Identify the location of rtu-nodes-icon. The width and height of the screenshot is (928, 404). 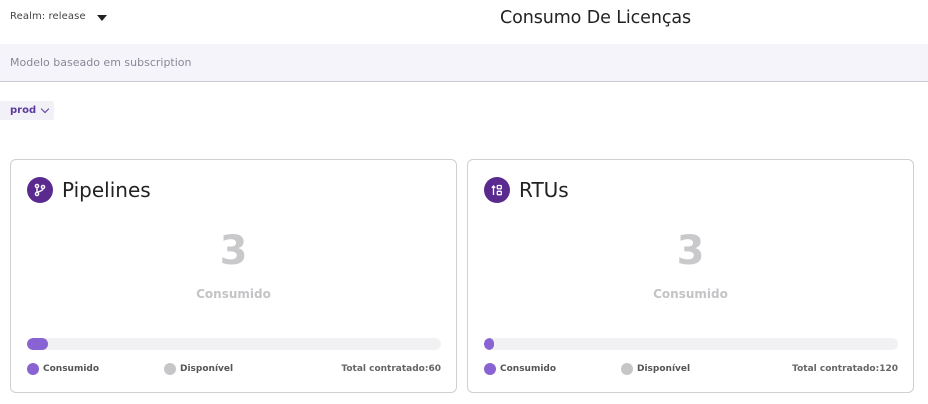
(497, 190).